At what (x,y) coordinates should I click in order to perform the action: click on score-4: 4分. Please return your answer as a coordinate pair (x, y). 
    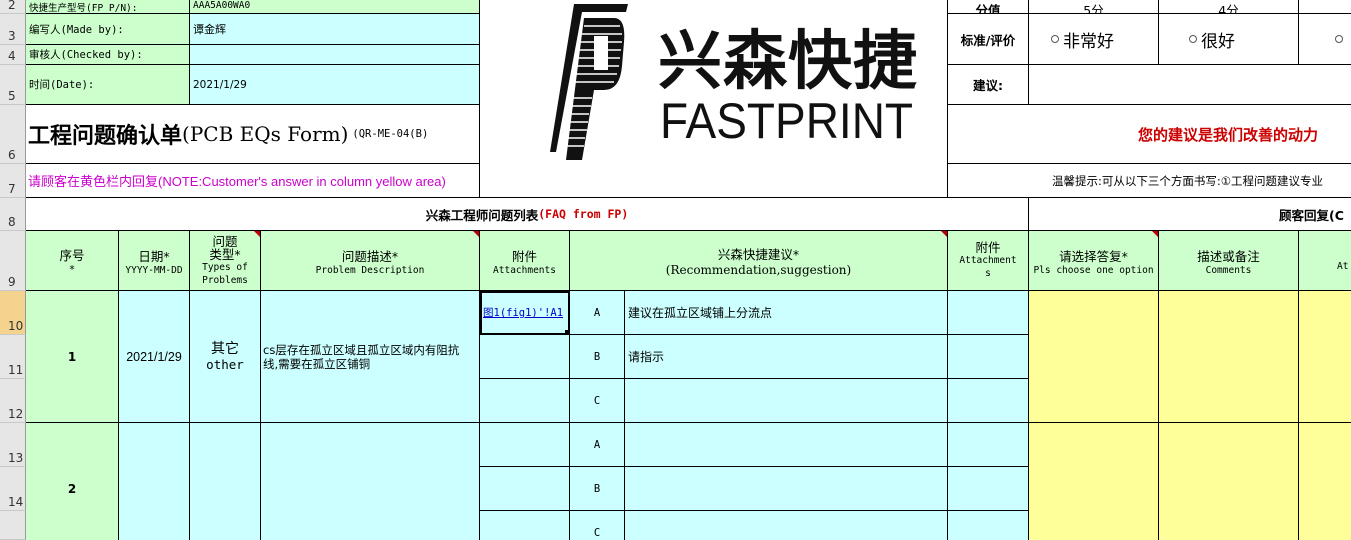
    Looking at the image, I should click on (1229, 7).